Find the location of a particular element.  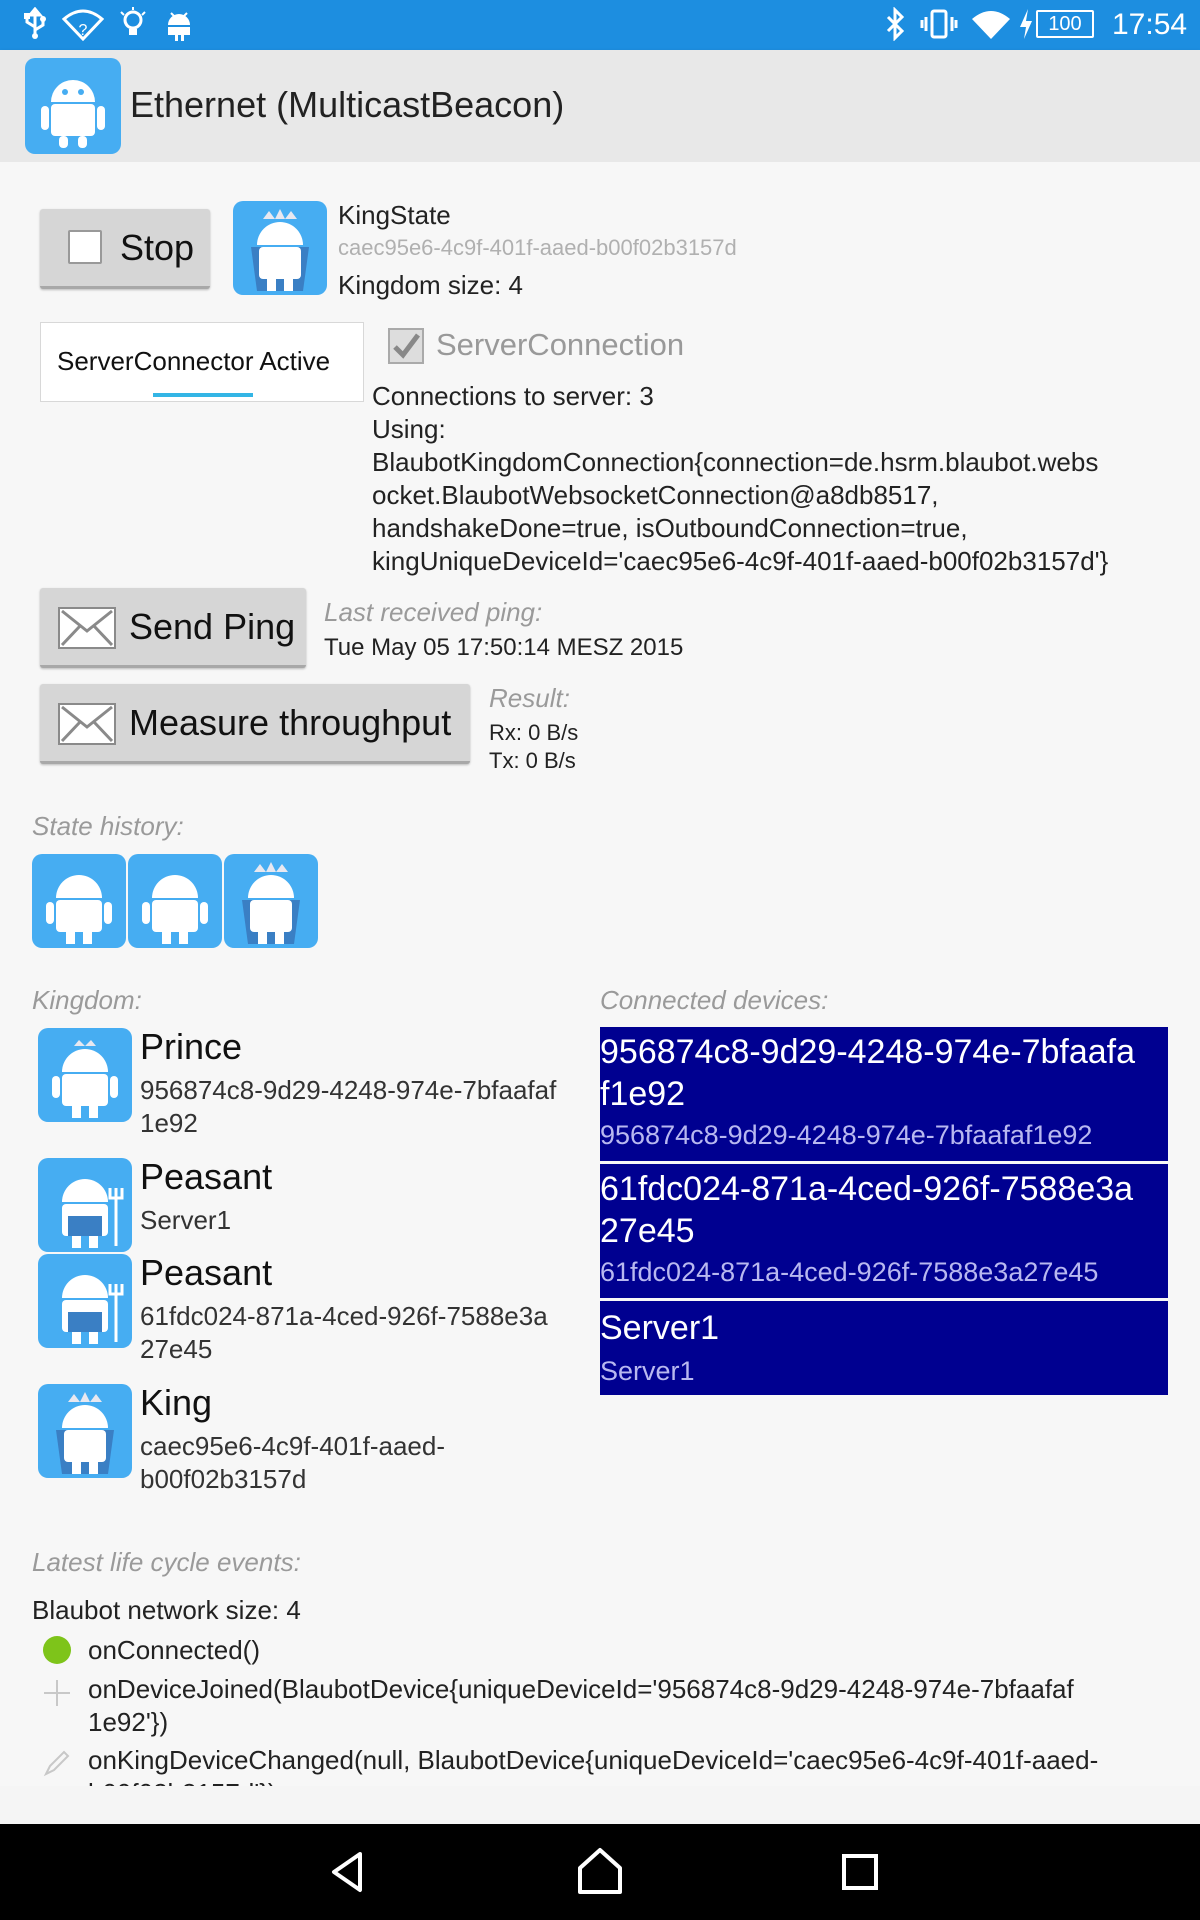

king-state-icon is located at coordinates (280, 248).